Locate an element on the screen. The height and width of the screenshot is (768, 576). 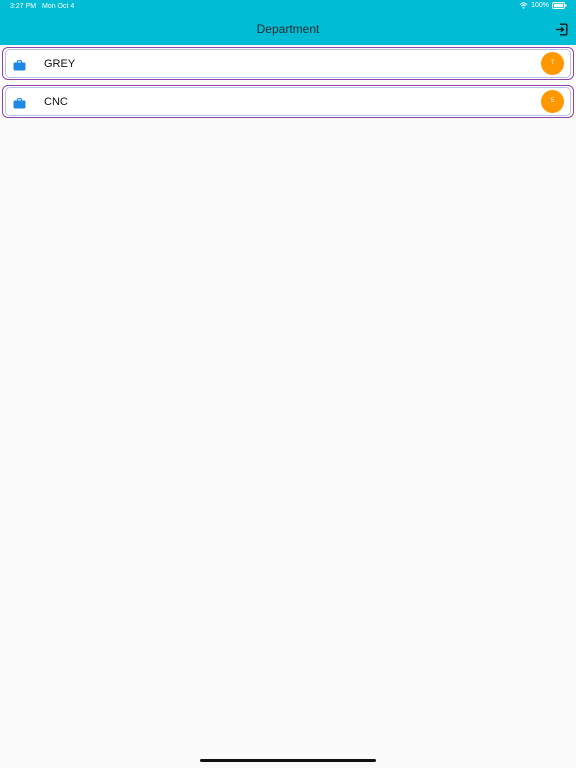
logout-icon is located at coordinates (562, 29).